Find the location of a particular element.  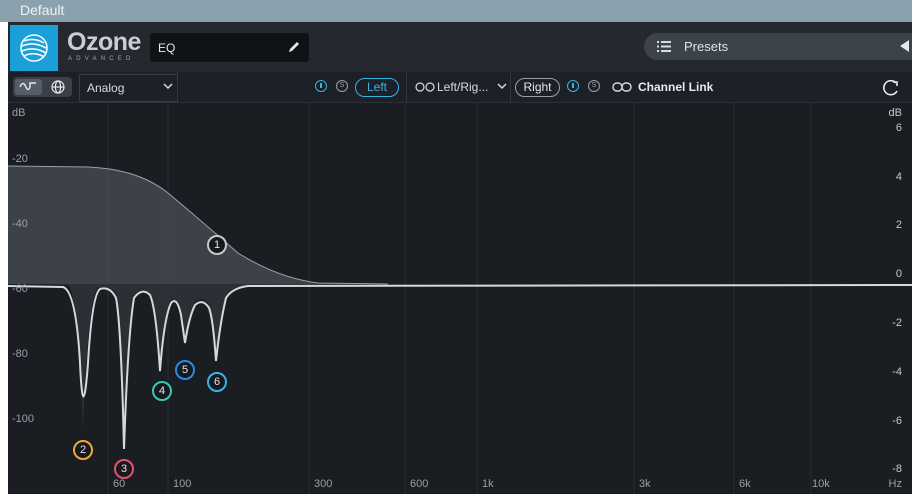

left-db-tick: -40 is located at coordinates (20, 224).